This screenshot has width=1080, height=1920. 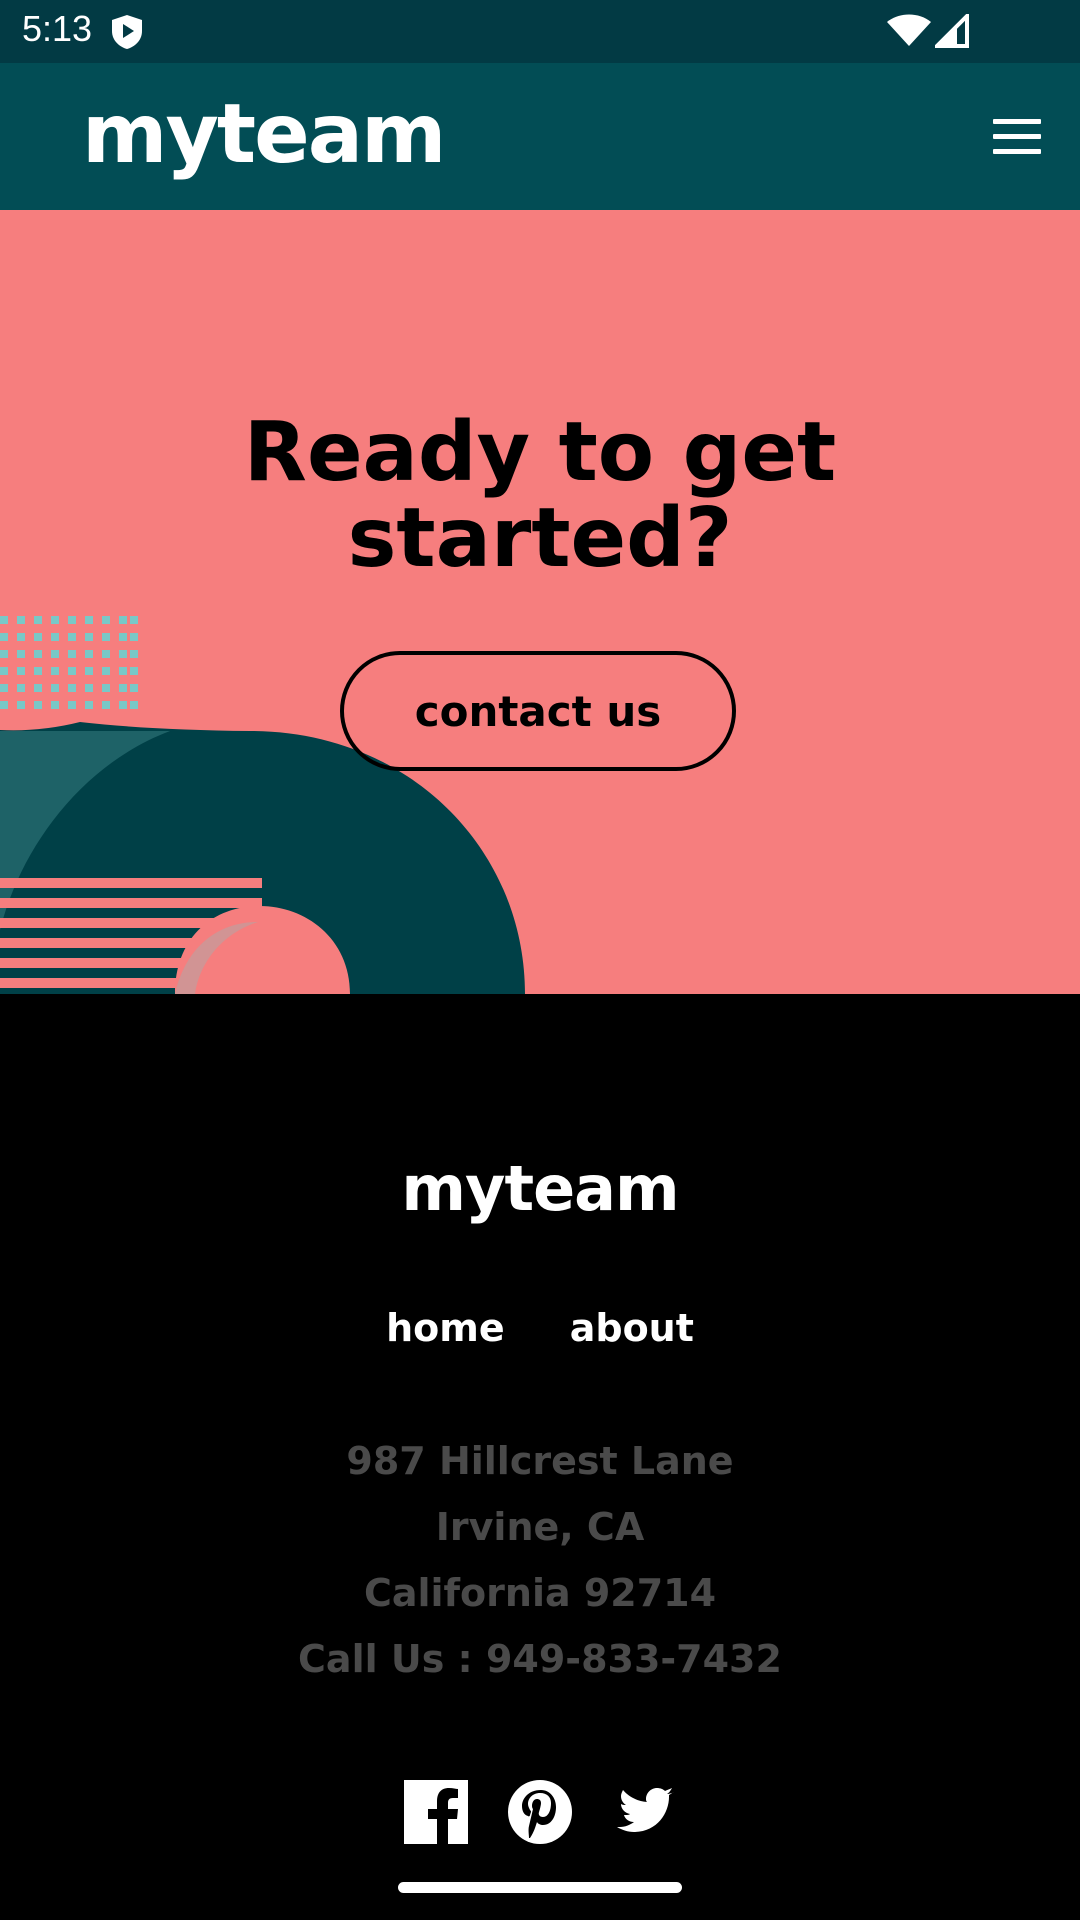 What do you see at coordinates (127, 32) in the screenshot?
I see `shield-play-icon` at bounding box center [127, 32].